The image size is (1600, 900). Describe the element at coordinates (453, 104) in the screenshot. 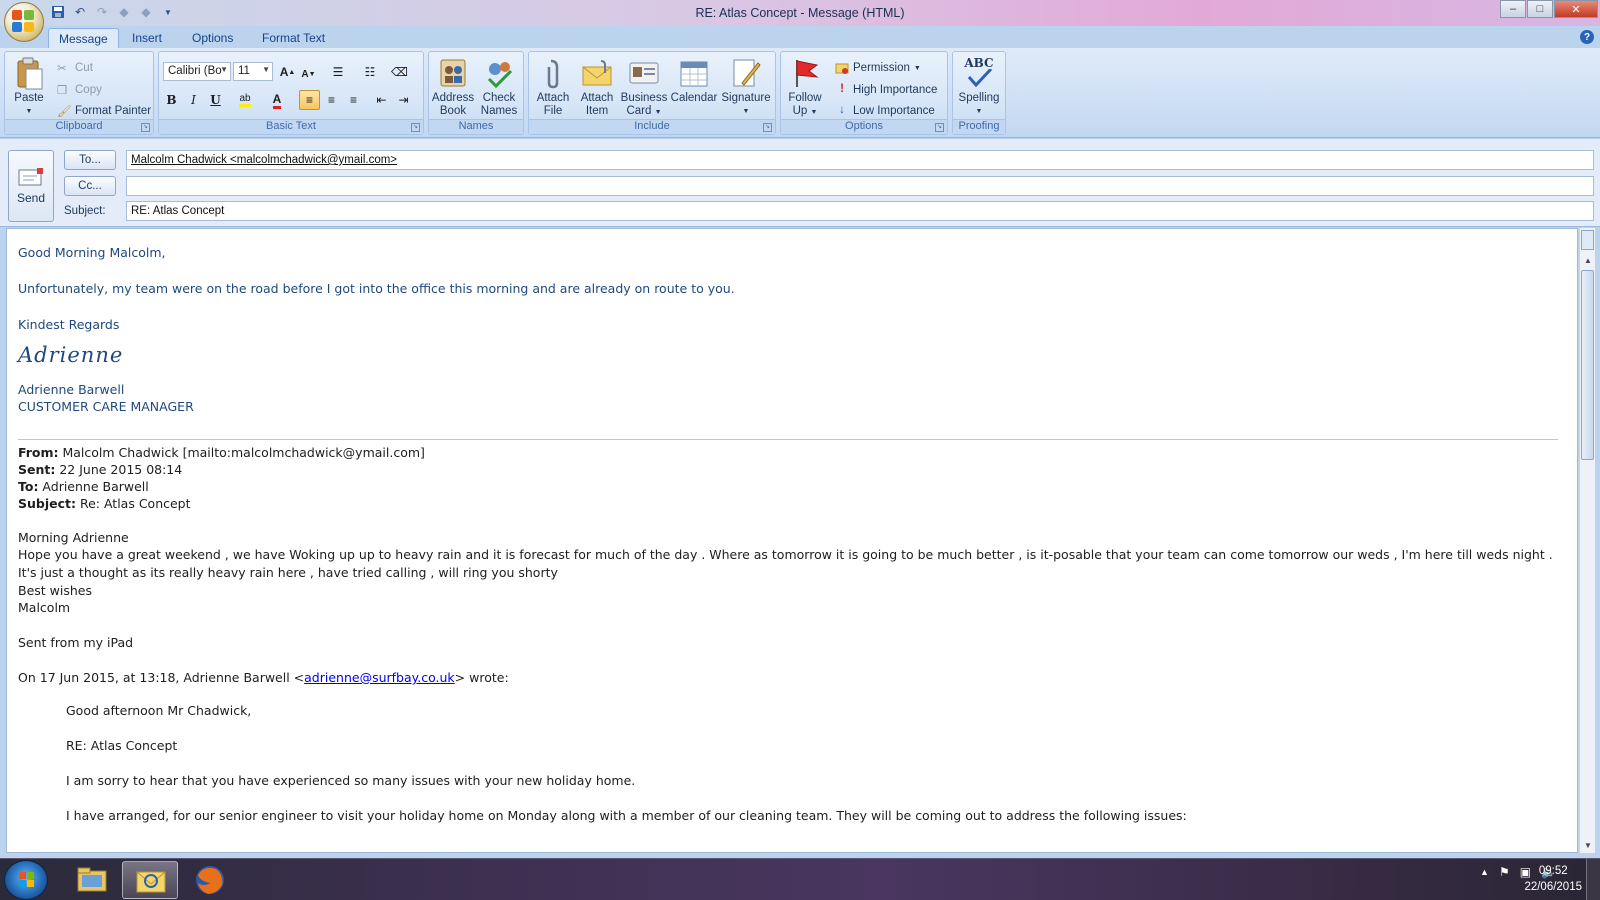

I see `address-book-label: Address Book` at that location.